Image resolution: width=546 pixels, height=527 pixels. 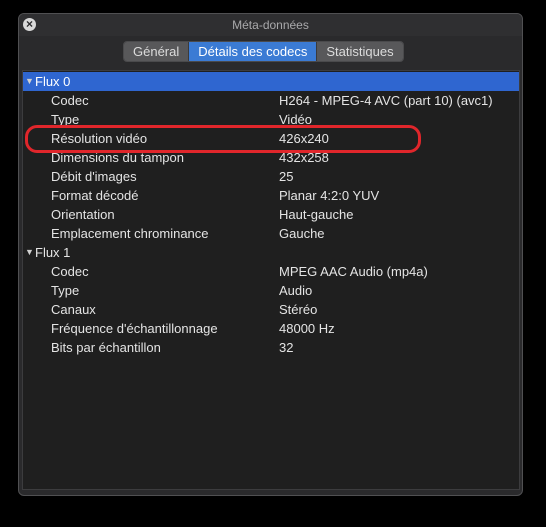 I want to click on property-row: Codec H264 - MPEG-4 AVC (part 10) (avc1), so click(x=271, y=100).